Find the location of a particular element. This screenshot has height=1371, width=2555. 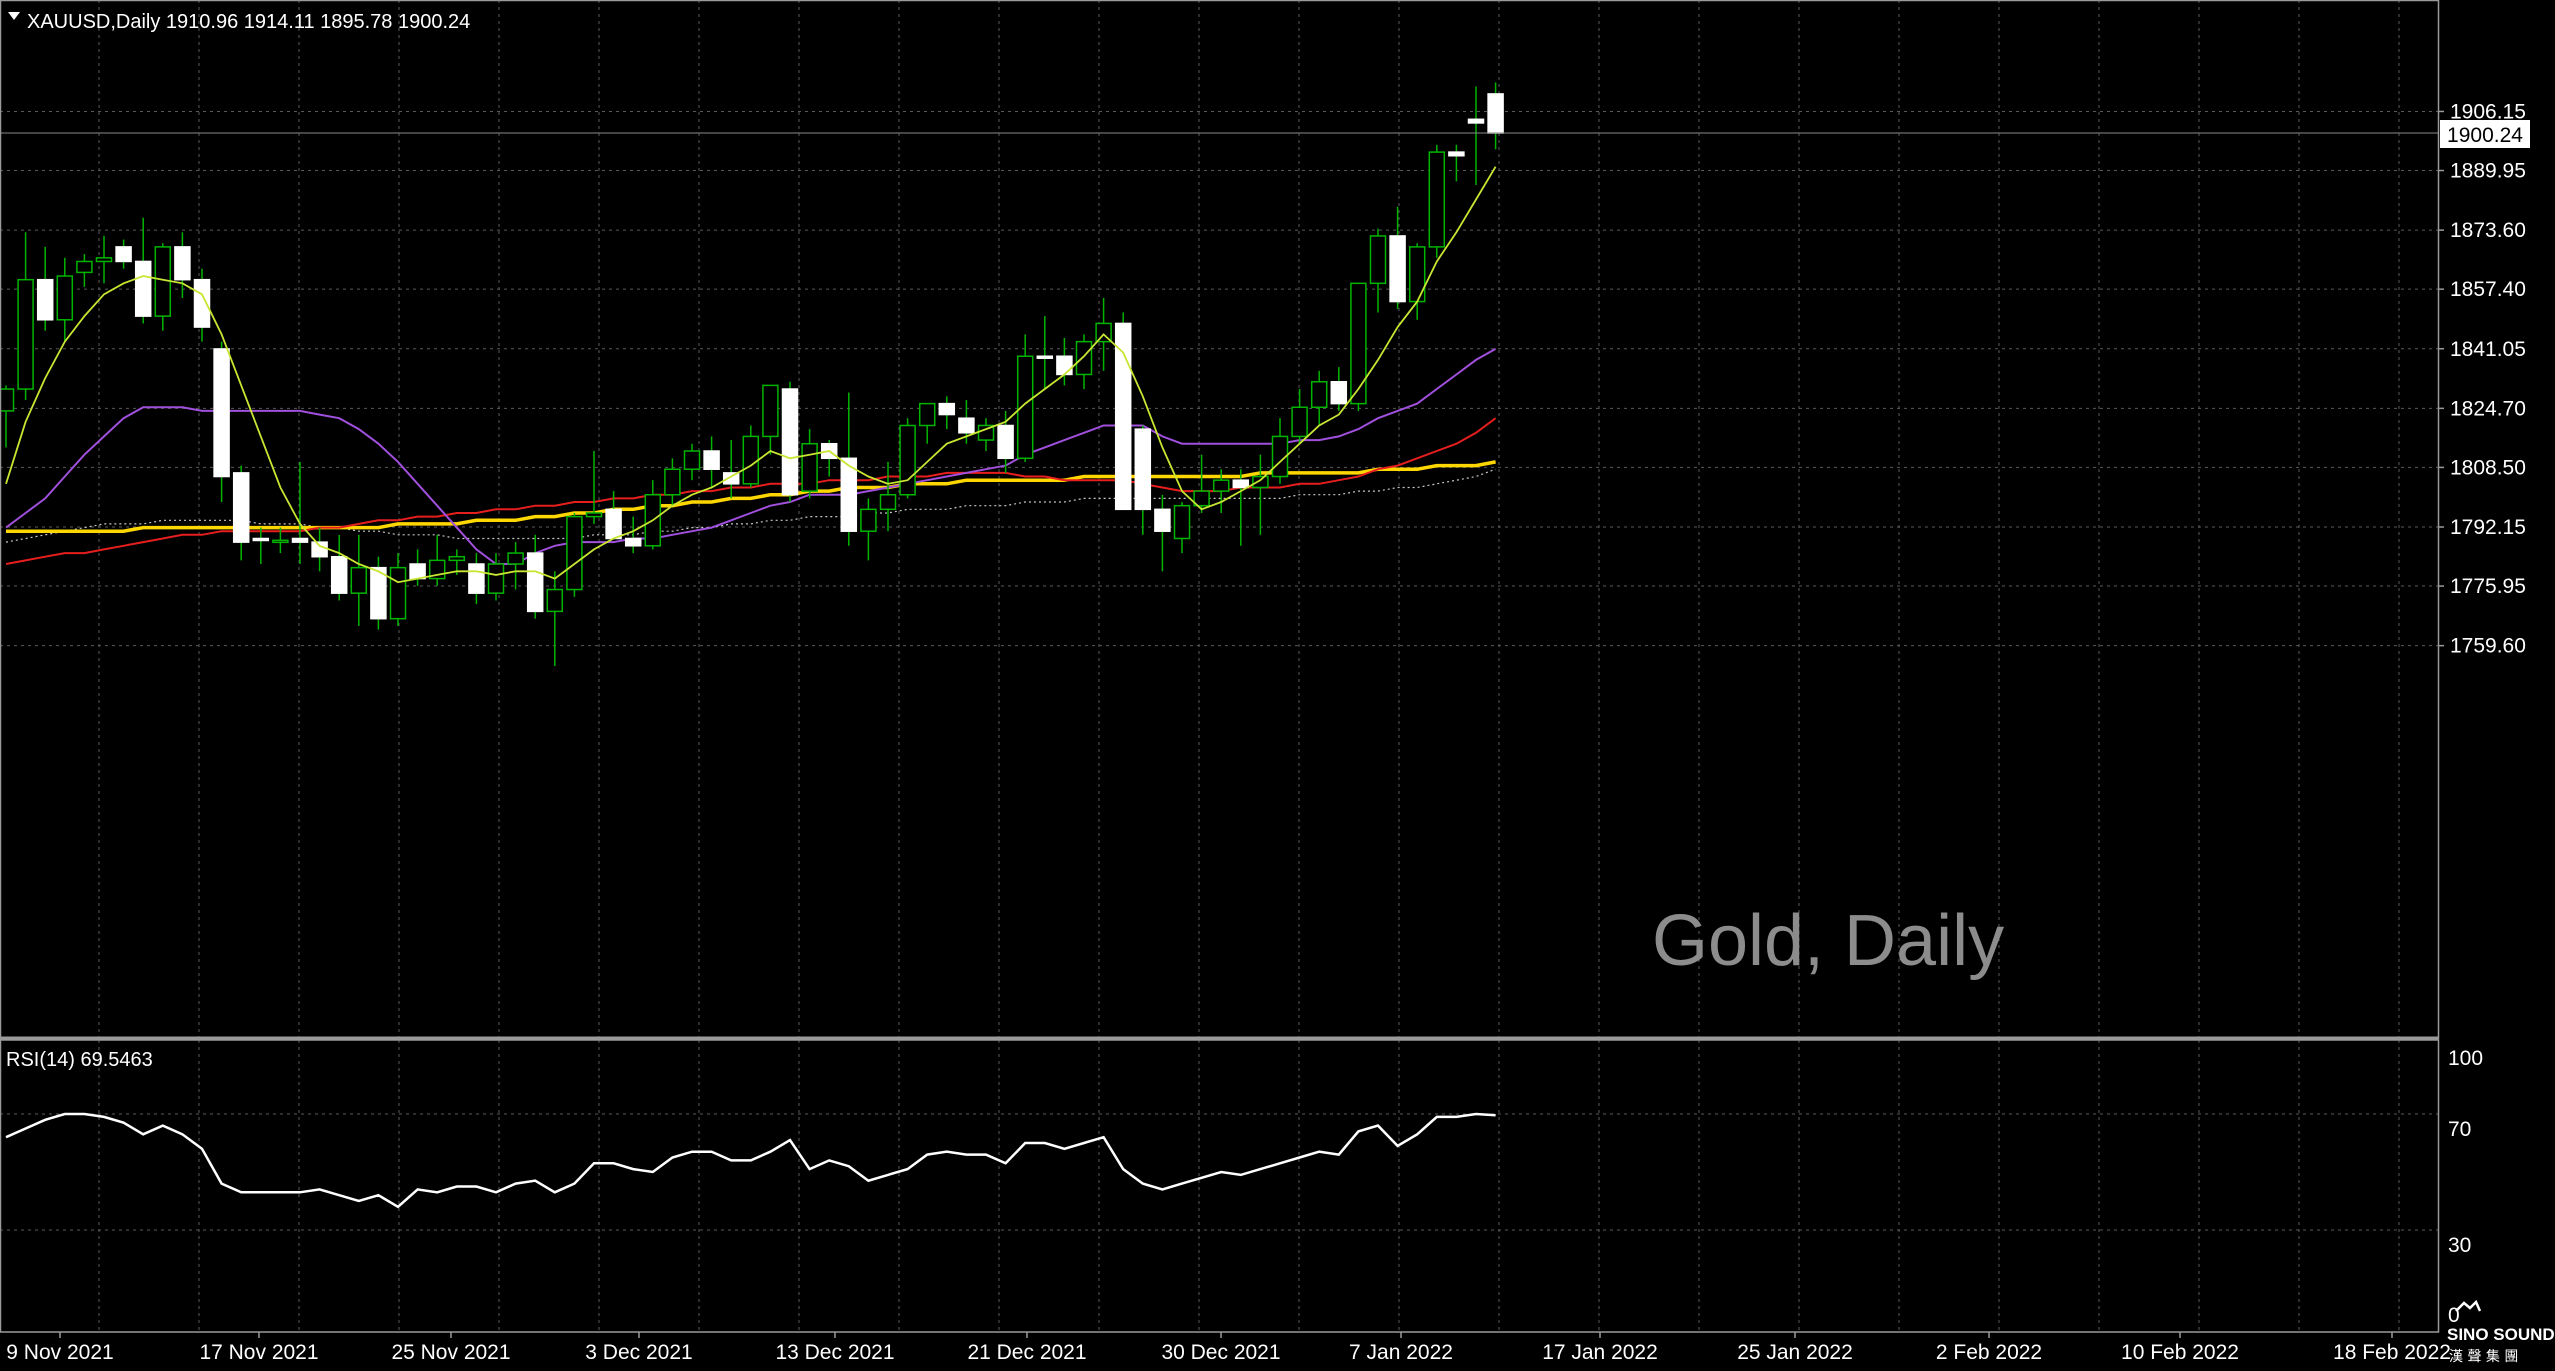

price-tick-label: 1808.50 is located at coordinates (2488, 467).